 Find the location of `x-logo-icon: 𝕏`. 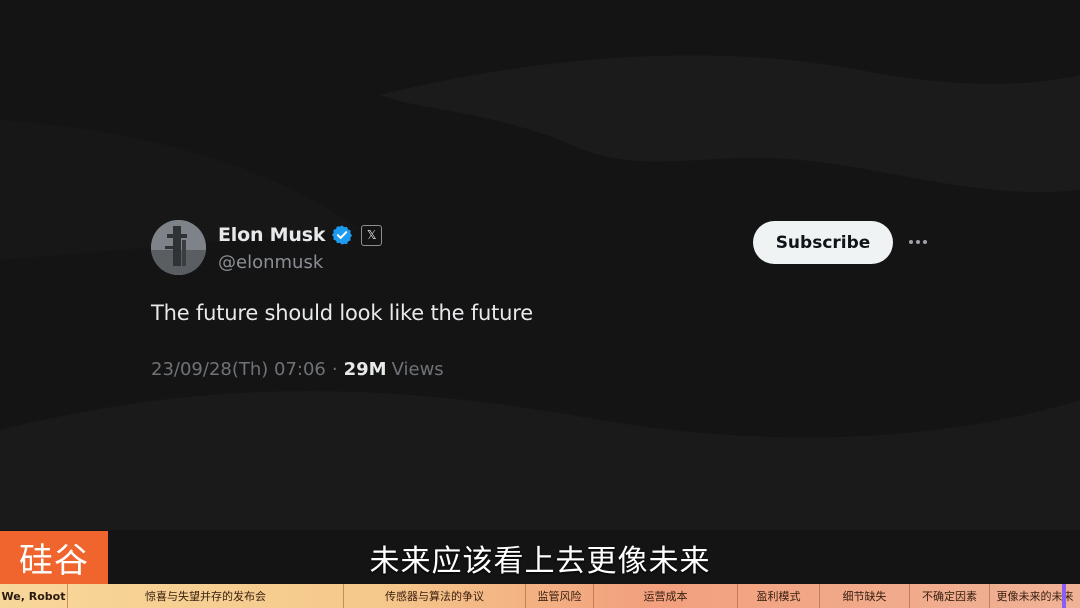

x-logo-icon: 𝕏 is located at coordinates (372, 235).